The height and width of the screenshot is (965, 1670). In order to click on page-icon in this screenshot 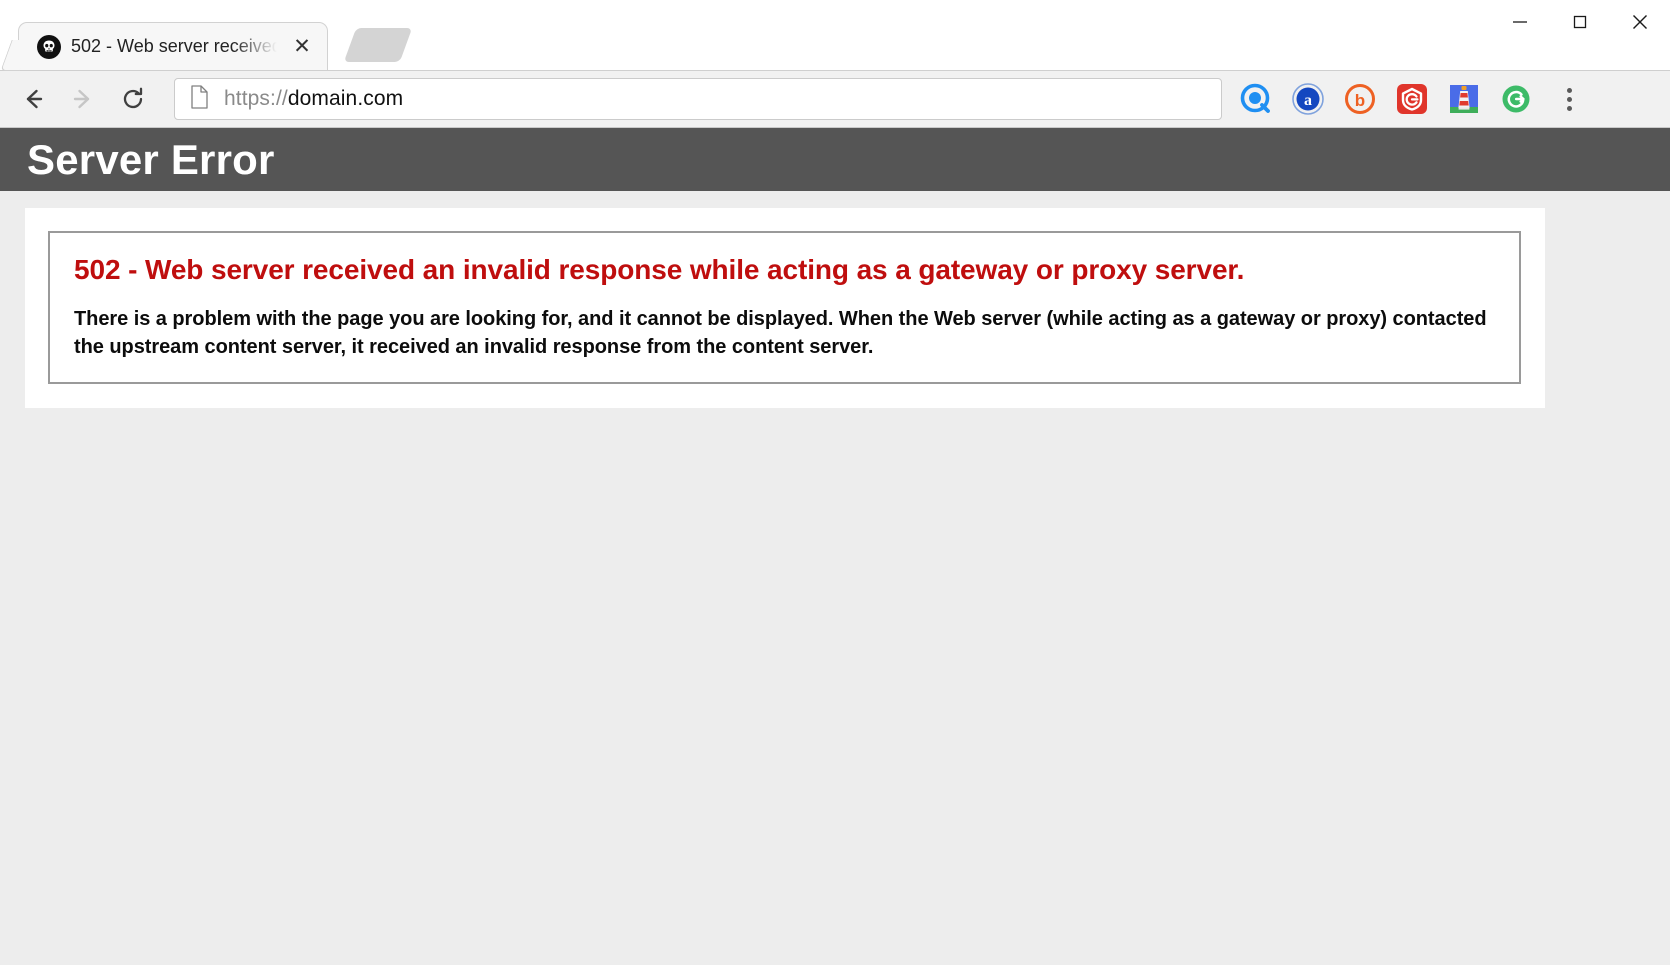, I will do `click(199, 99)`.